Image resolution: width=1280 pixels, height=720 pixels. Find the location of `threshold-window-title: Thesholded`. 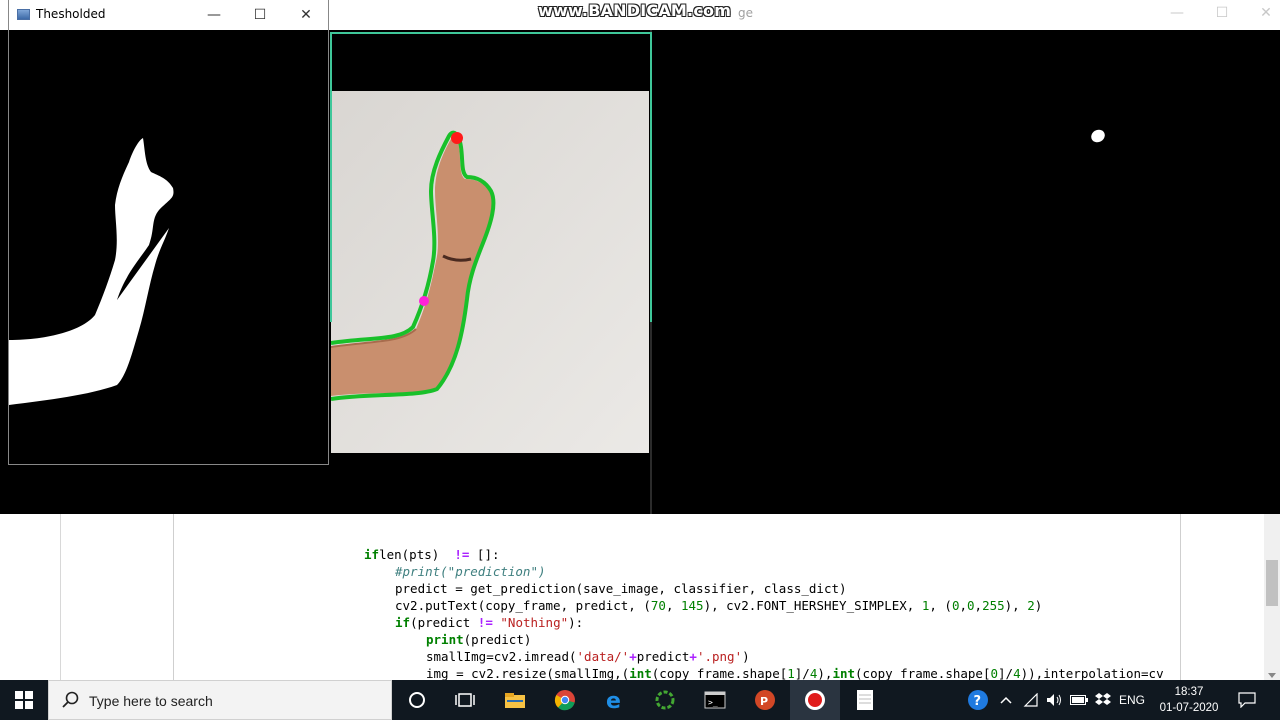

threshold-window-title: Thesholded is located at coordinates (71, 14).